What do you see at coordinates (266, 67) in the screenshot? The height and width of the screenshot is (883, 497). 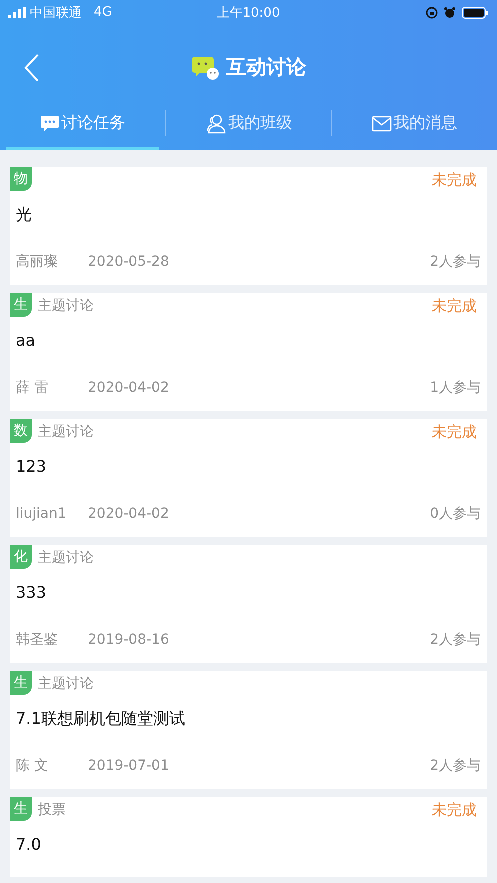 I see `page-title: 互动讨论` at bounding box center [266, 67].